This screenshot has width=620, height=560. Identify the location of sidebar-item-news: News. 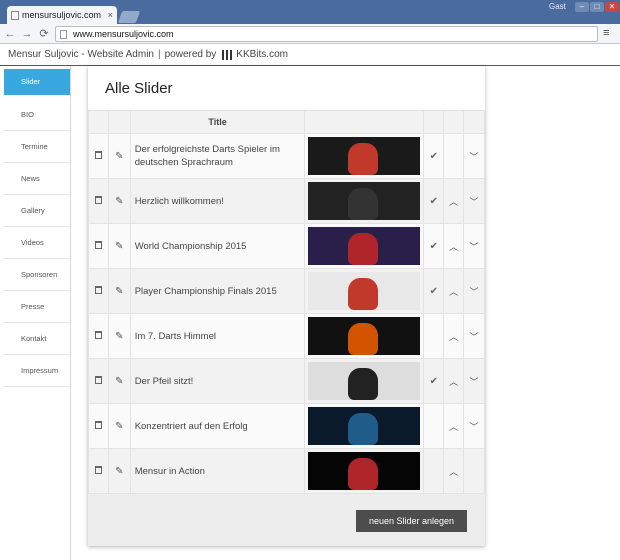
(37, 179).